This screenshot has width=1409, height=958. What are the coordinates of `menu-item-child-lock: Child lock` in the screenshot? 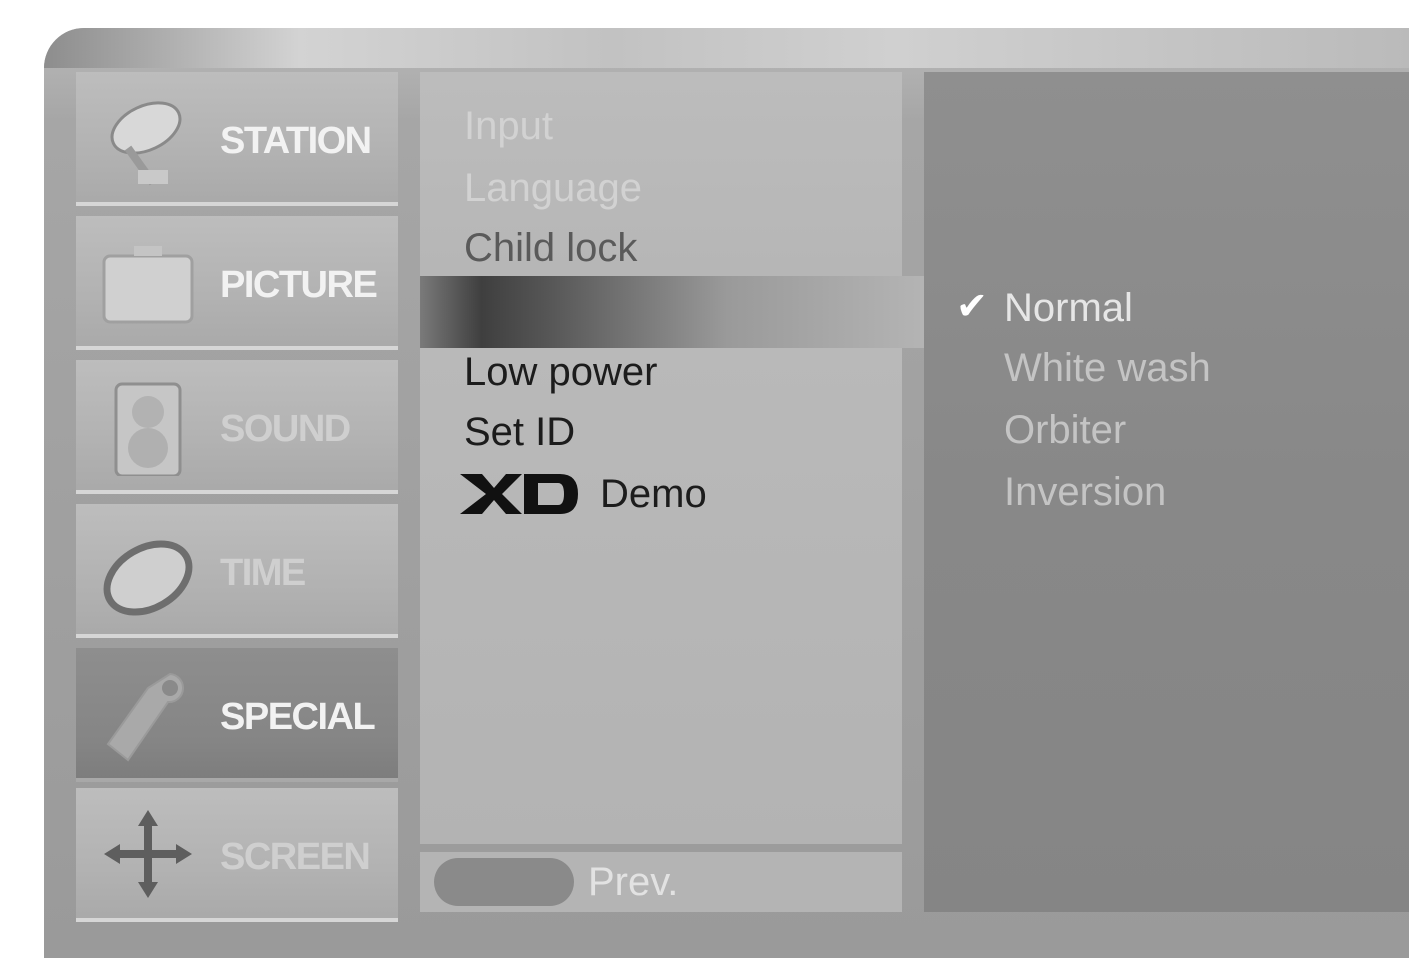 It's located at (550, 248).